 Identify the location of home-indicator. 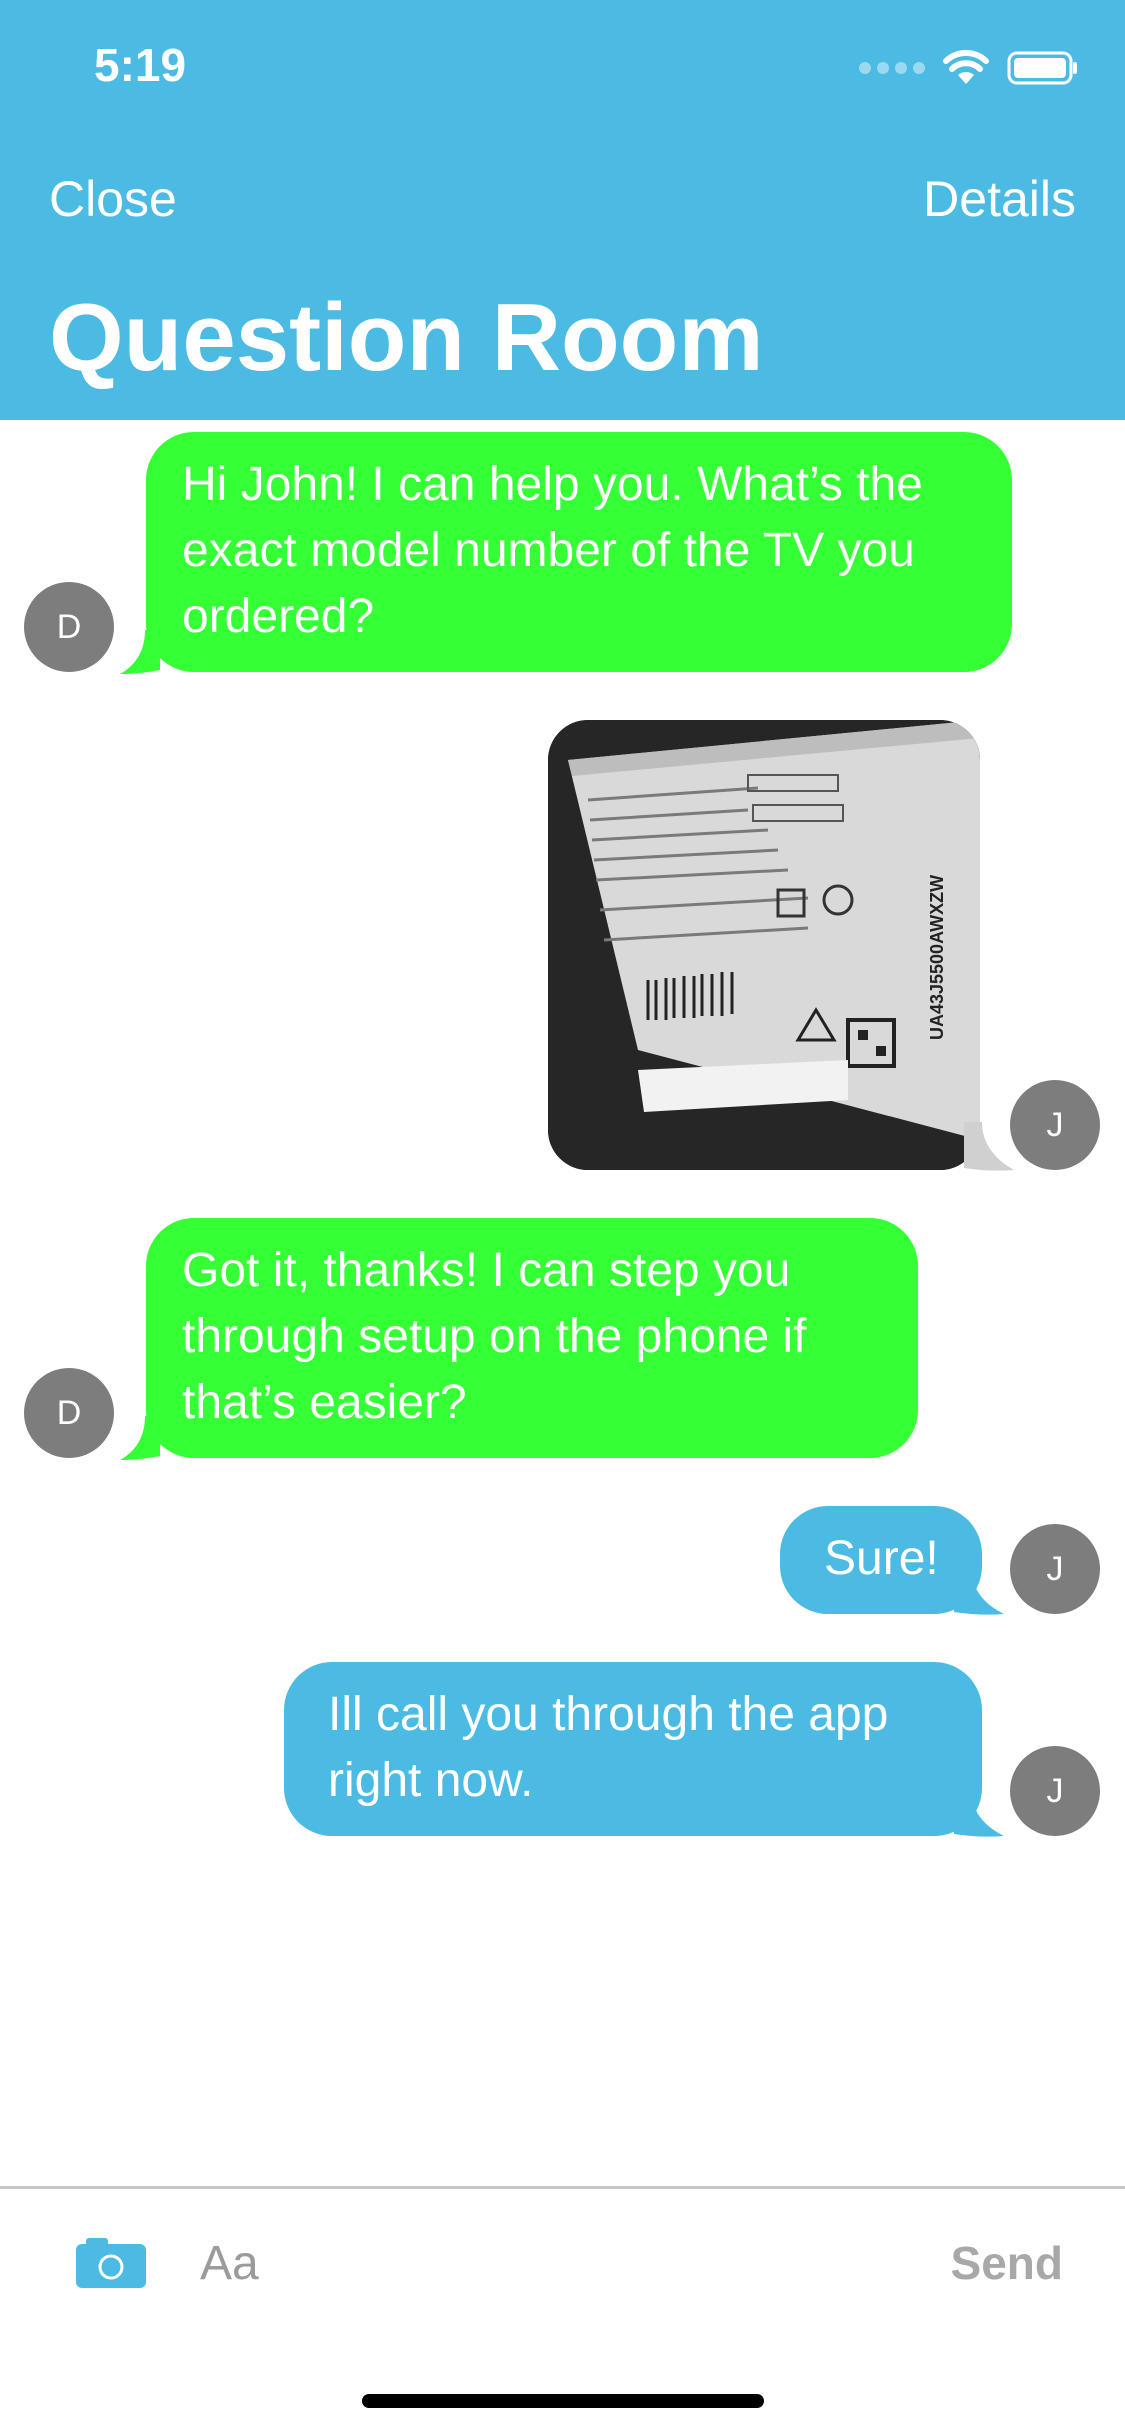
(563, 2401).